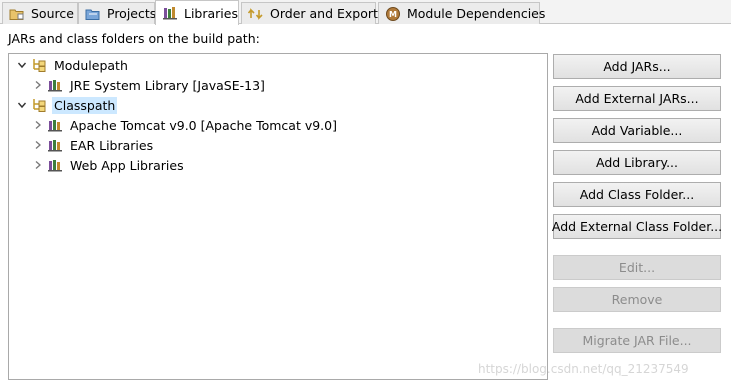 The width and height of the screenshot is (731, 389). I want to click on tree-item-web-app-libraries: Web App Libraries, so click(108, 165).